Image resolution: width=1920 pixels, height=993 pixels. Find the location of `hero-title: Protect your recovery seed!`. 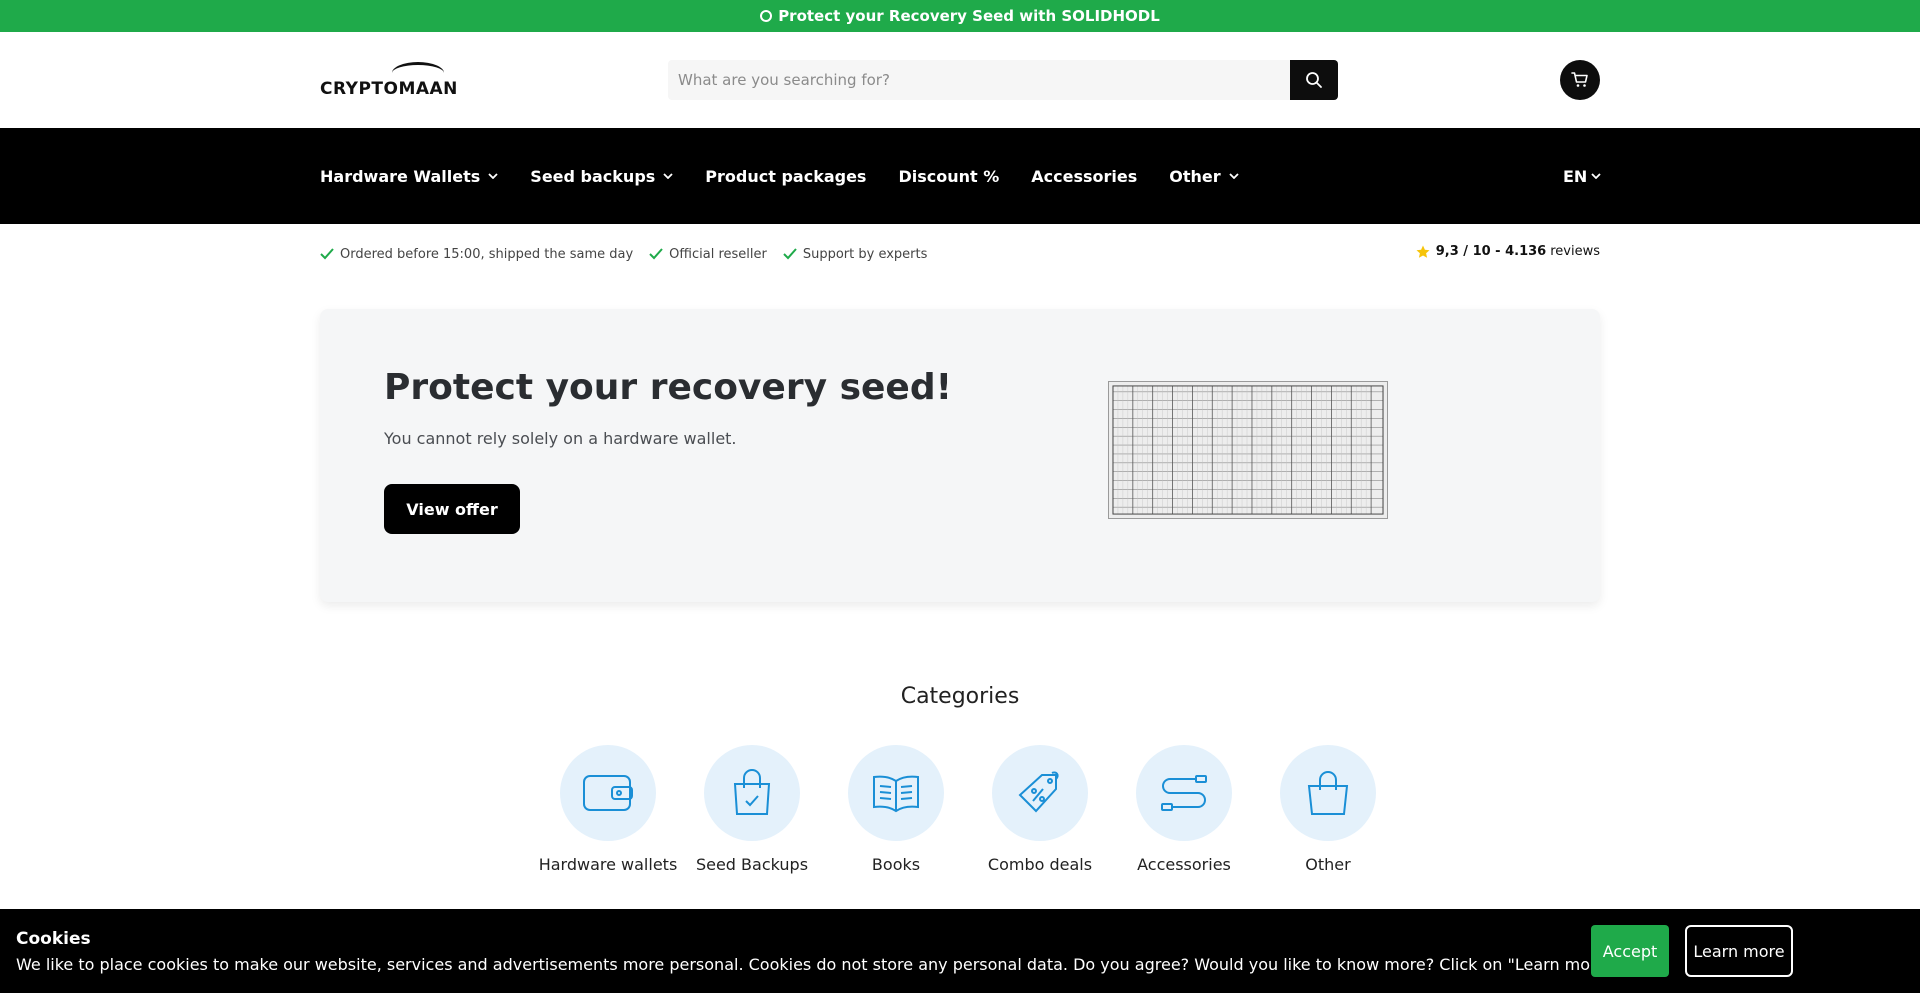

hero-title: Protect your recovery seed! is located at coordinates (668, 387).